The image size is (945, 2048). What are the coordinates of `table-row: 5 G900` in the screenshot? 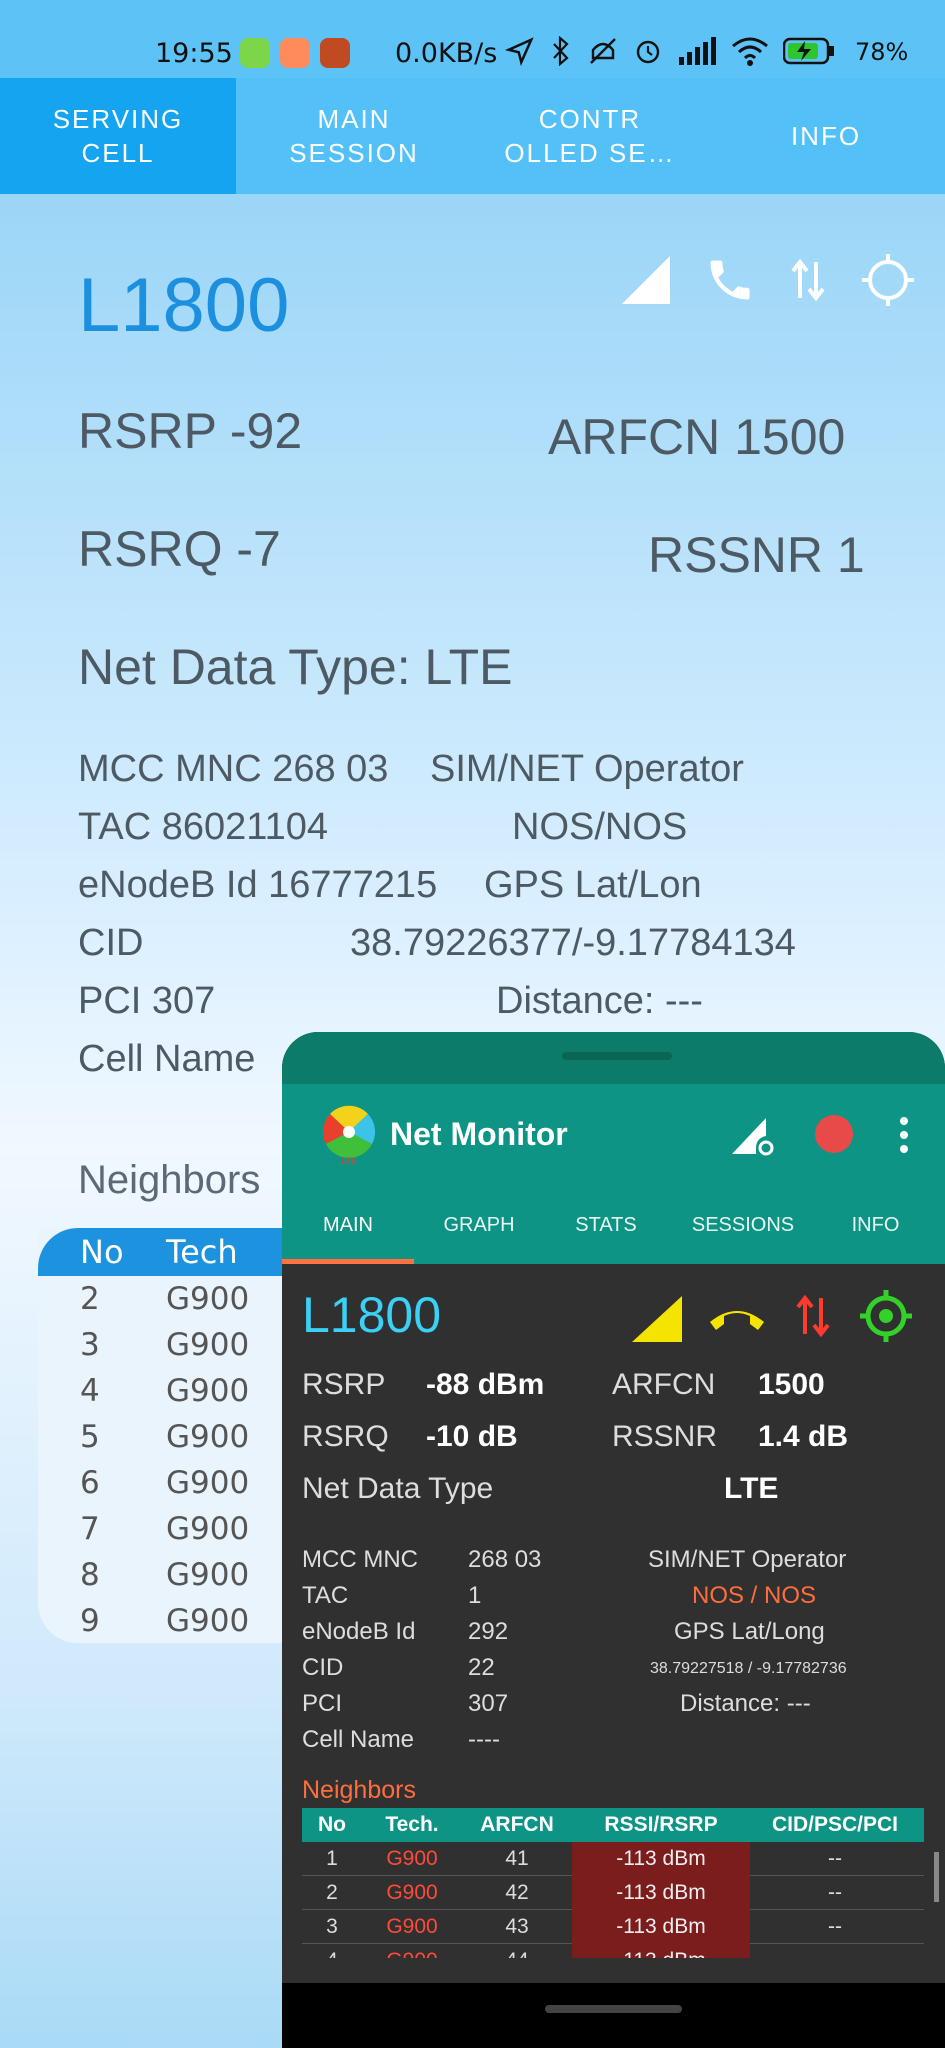 It's located at (165, 1437).